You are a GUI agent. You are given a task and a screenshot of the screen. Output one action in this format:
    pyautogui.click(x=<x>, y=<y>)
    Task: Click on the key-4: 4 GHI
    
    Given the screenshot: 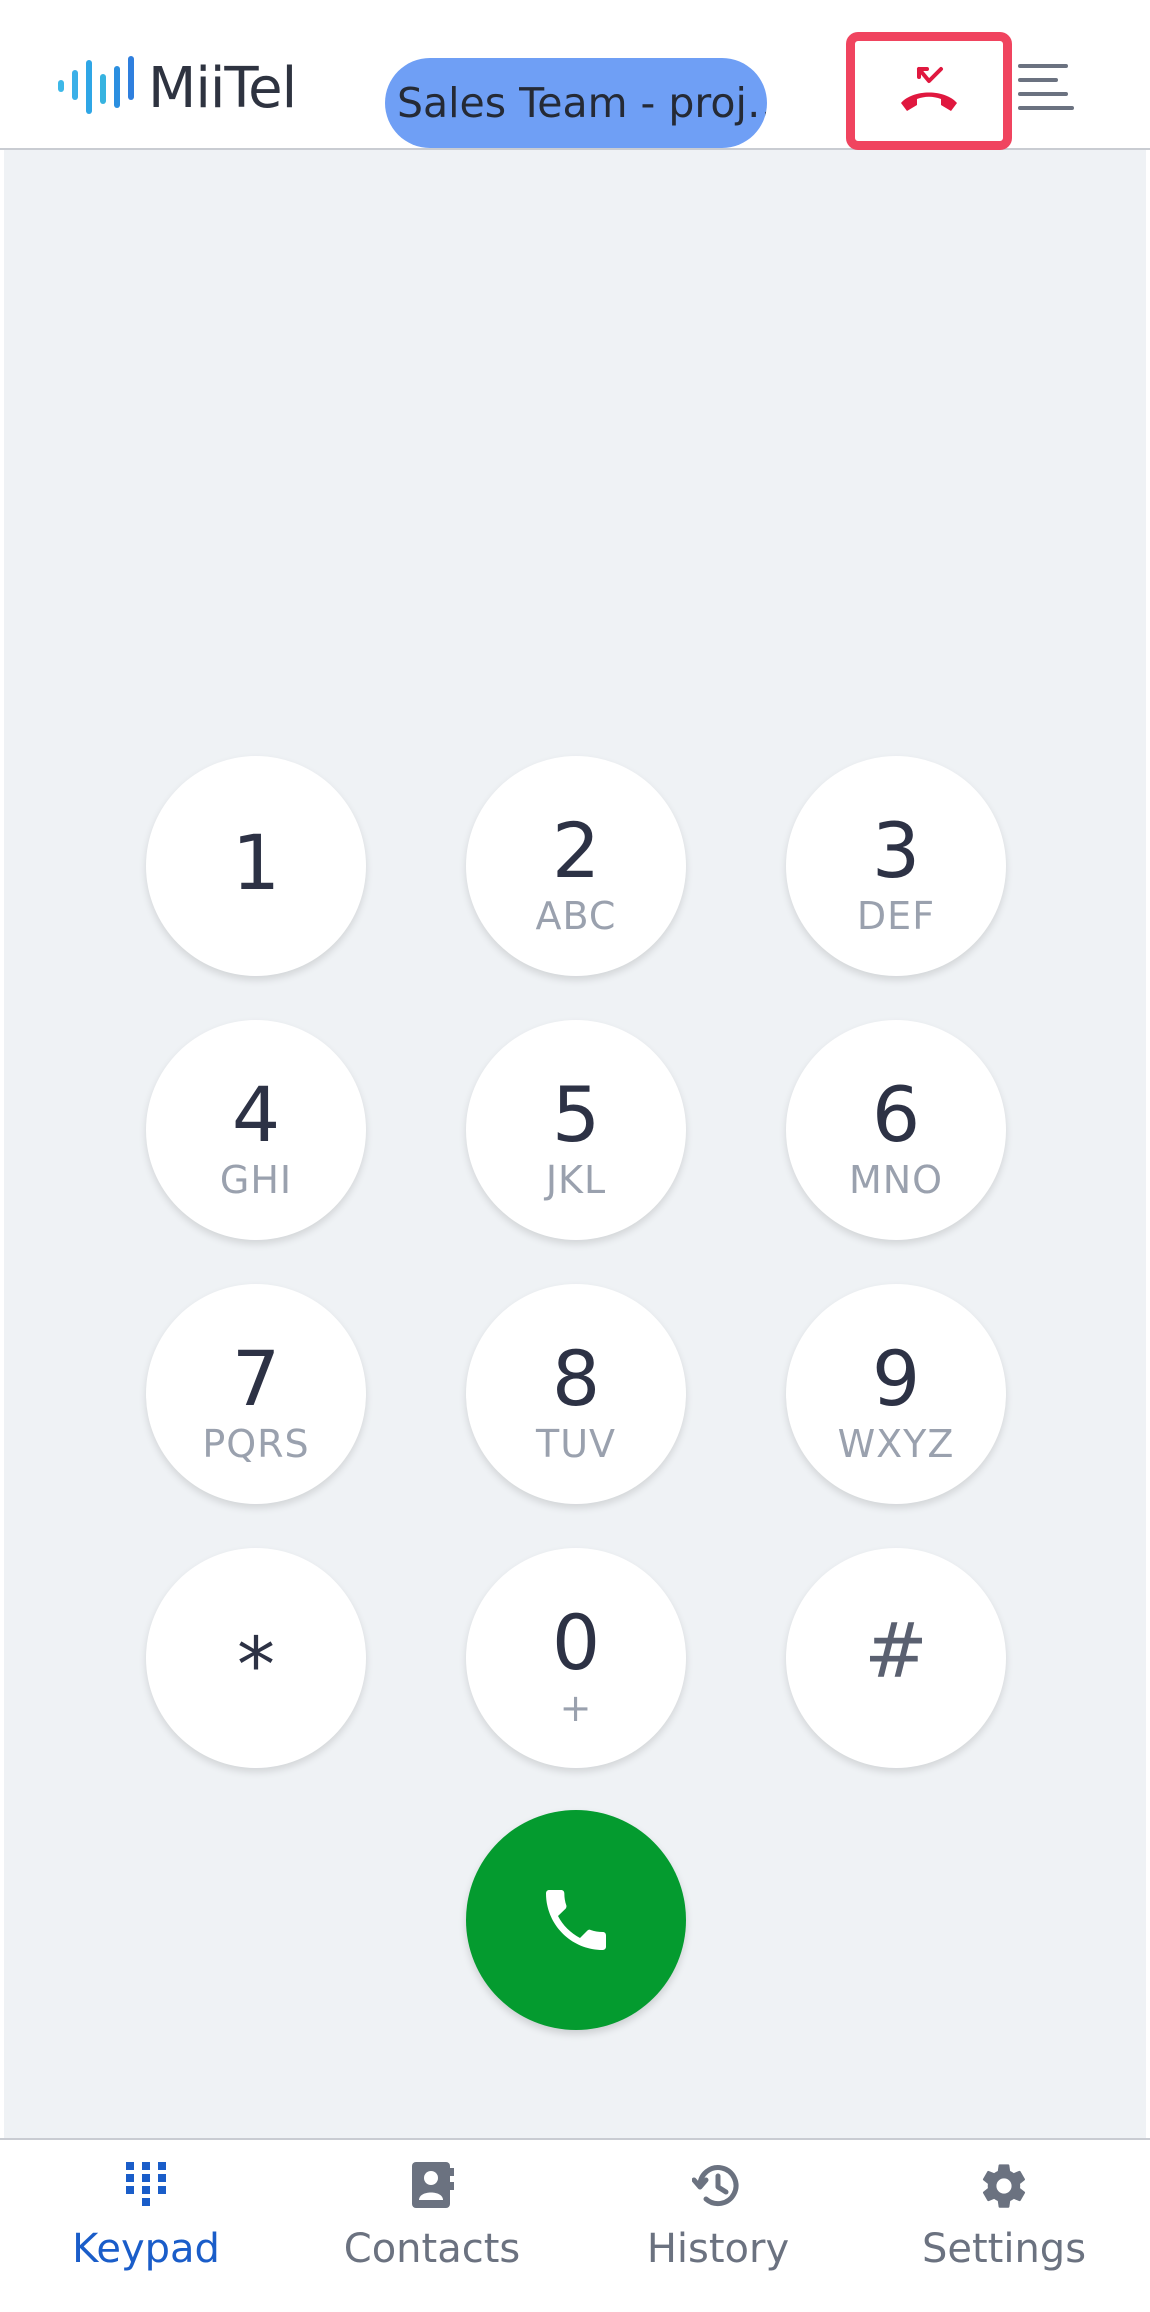 What is the action you would take?
    pyautogui.click(x=256, y=1130)
    